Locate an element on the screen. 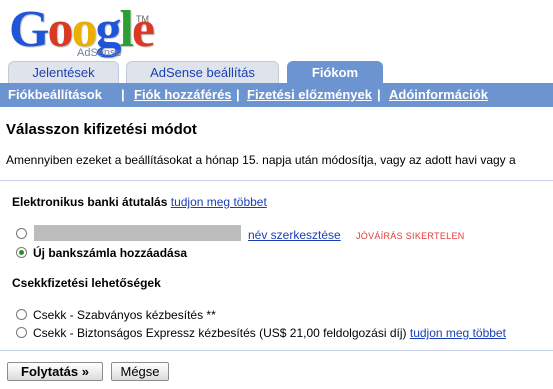  adsense-label: AdSense is located at coordinates (99, 53).